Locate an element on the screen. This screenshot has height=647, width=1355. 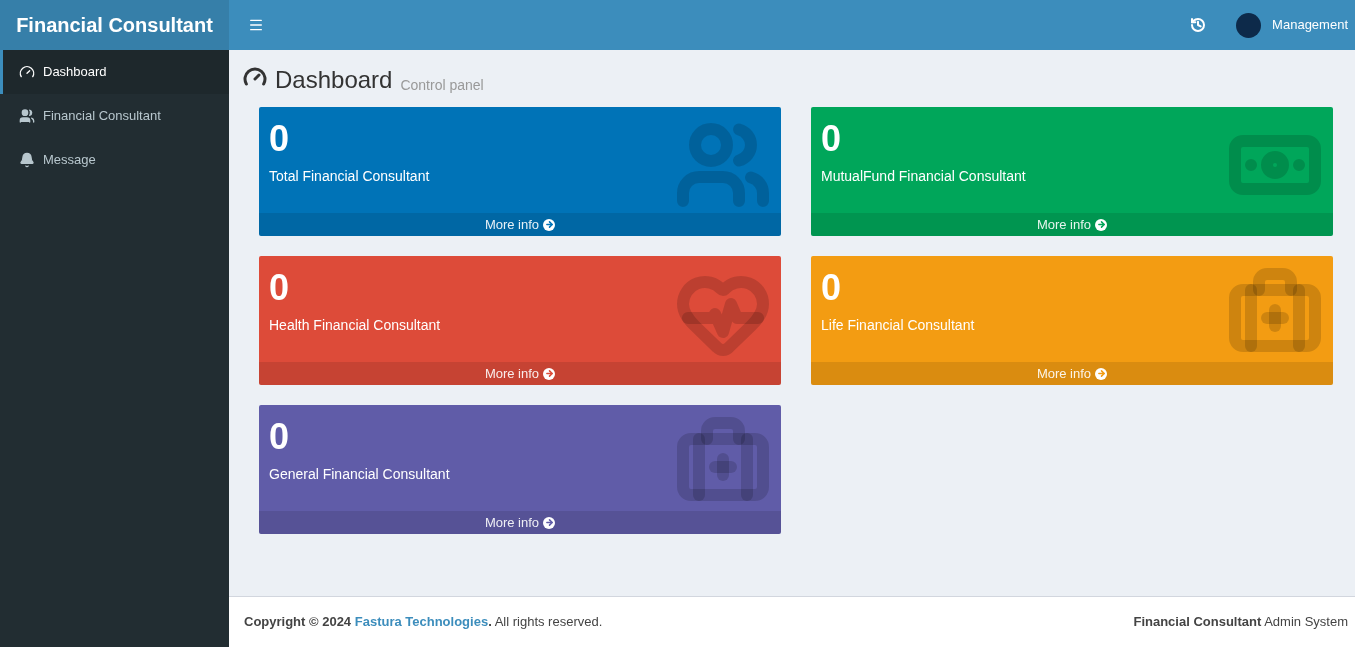
copyright-text: Copyright © 2024 Fastura Technologies. All rights reserved. is located at coordinates (423, 622).